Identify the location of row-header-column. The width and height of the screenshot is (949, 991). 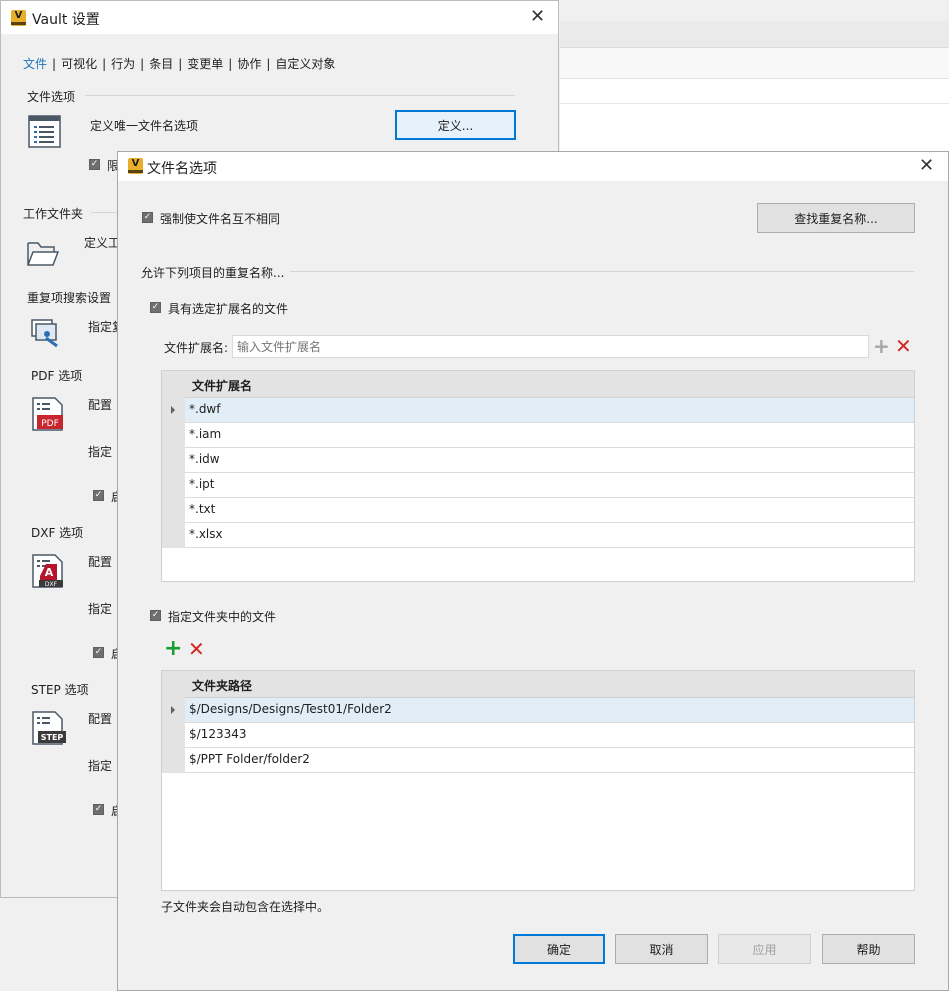
(173, 472).